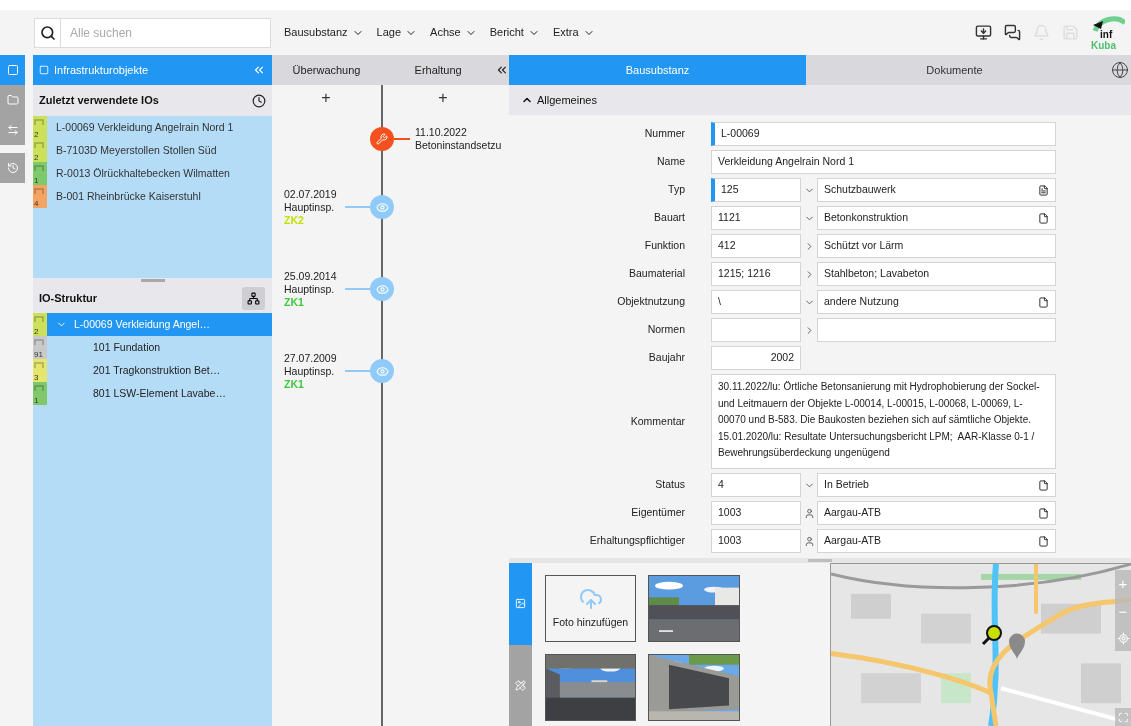 The image size is (1131, 726). I want to click on value-field: Schützt vor Lärm, so click(936, 246).